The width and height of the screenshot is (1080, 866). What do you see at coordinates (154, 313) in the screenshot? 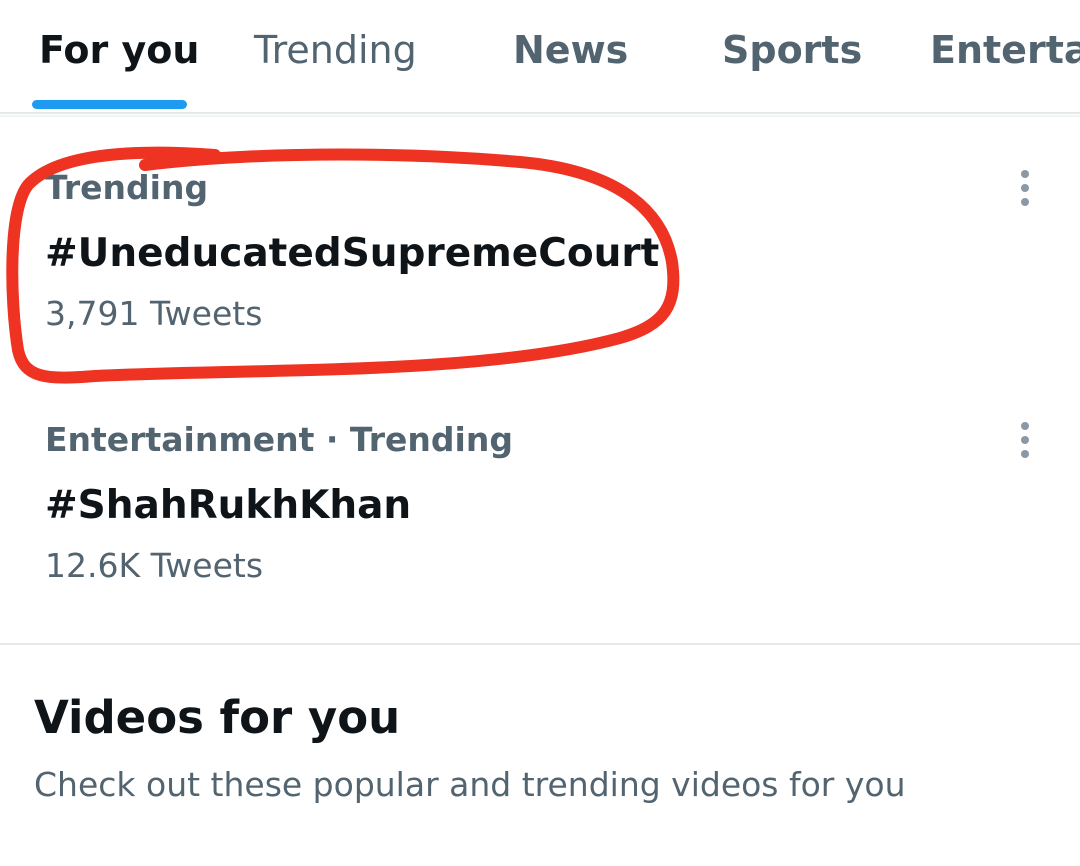
I see `trend-tweet-count: 3,791 Tweets` at bounding box center [154, 313].